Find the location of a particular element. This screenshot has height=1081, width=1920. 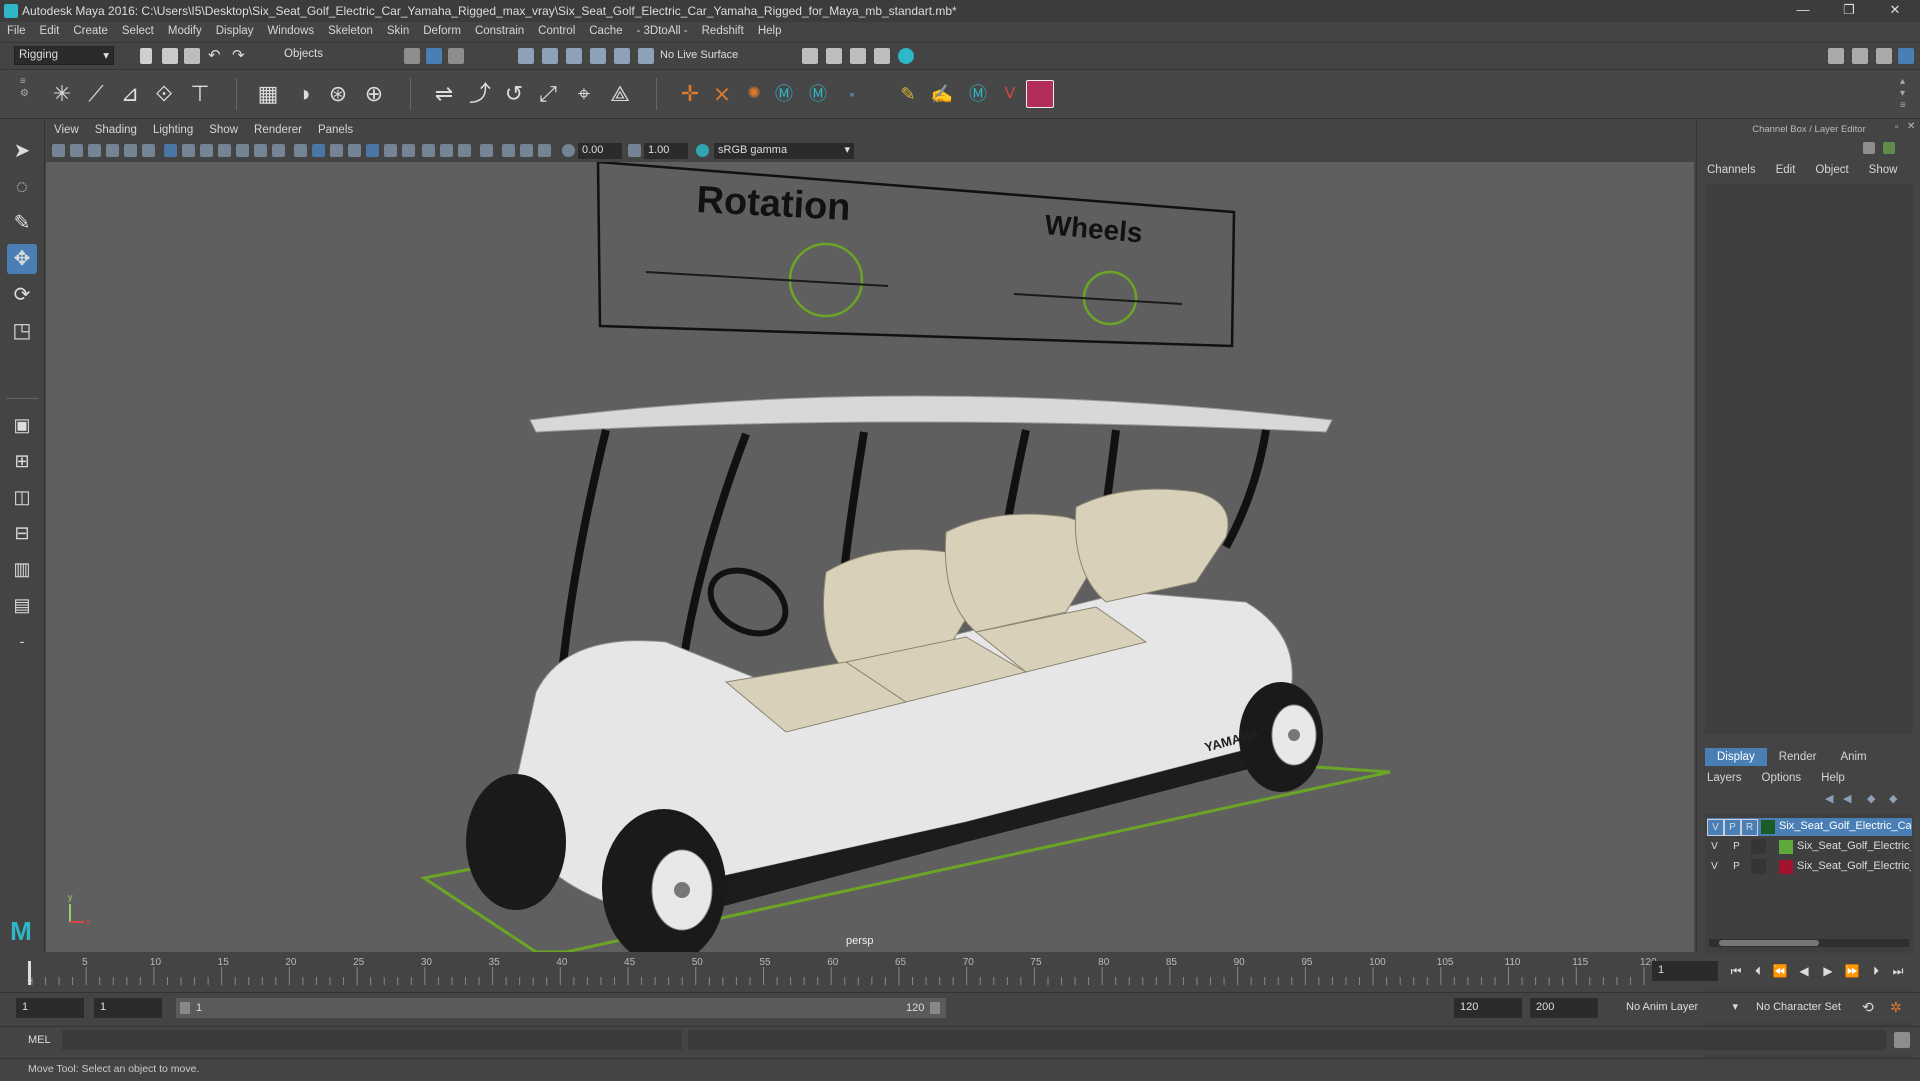

menu-edit: Edit is located at coordinates (50, 29).